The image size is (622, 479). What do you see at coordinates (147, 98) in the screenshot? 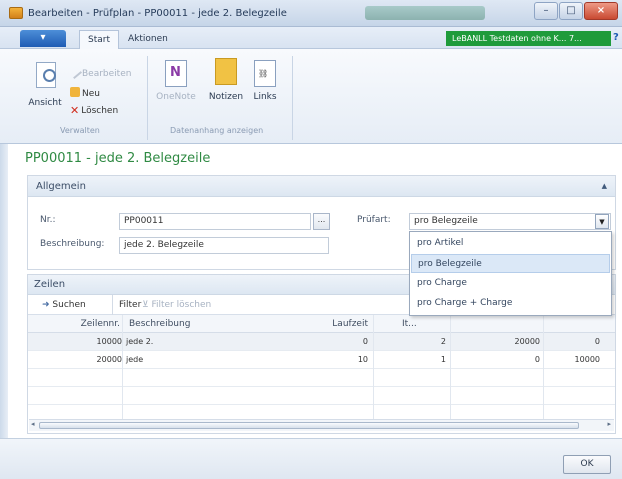
I see `ribbon-separator` at bounding box center [147, 98].